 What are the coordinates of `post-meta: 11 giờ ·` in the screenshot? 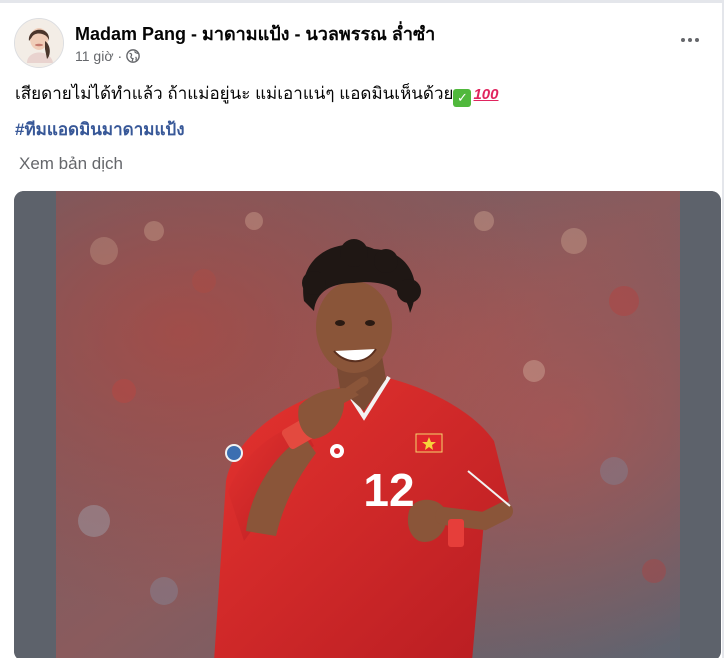 It's located at (107, 56).